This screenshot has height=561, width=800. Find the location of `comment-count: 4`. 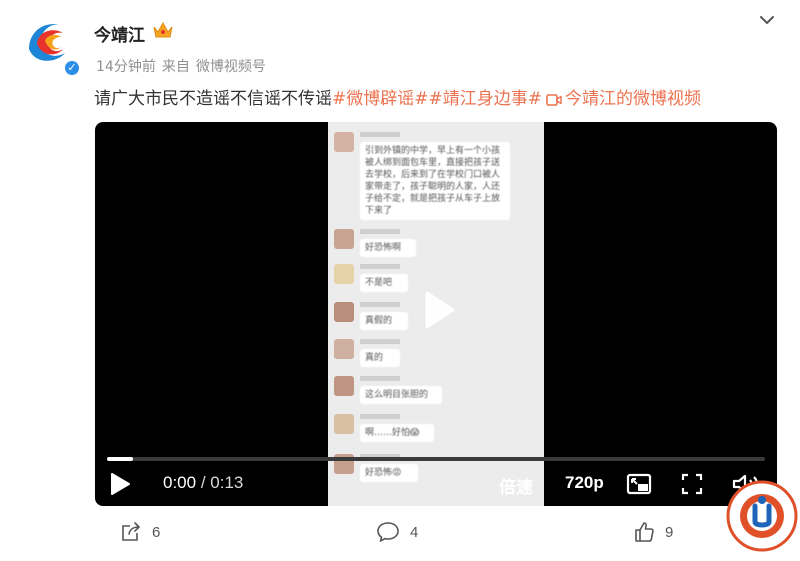

comment-count: 4 is located at coordinates (414, 532).